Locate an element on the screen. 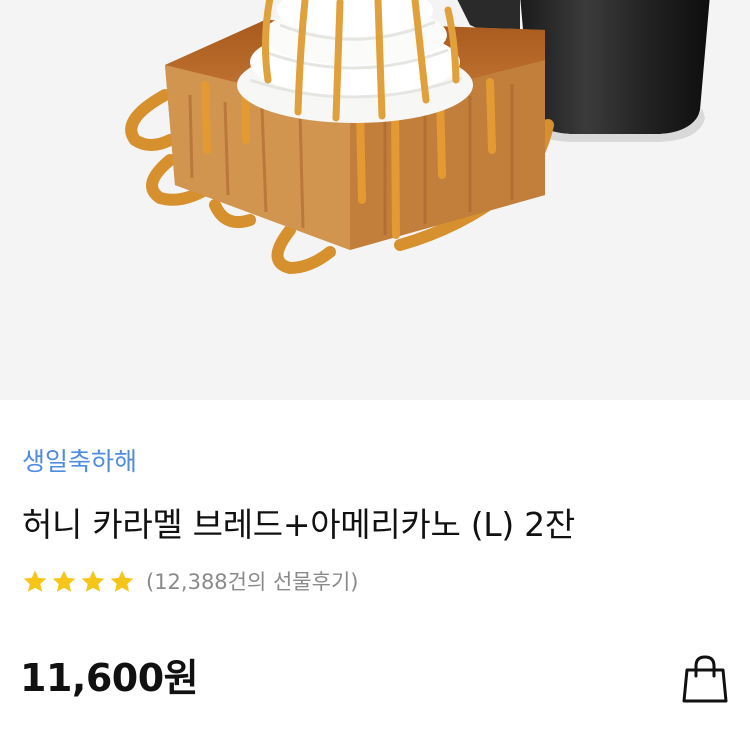 Image resolution: width=750 pixels, height=750 pixels. rating-row: (12,388건의 선물후기) is located at coordinates (190, 582).